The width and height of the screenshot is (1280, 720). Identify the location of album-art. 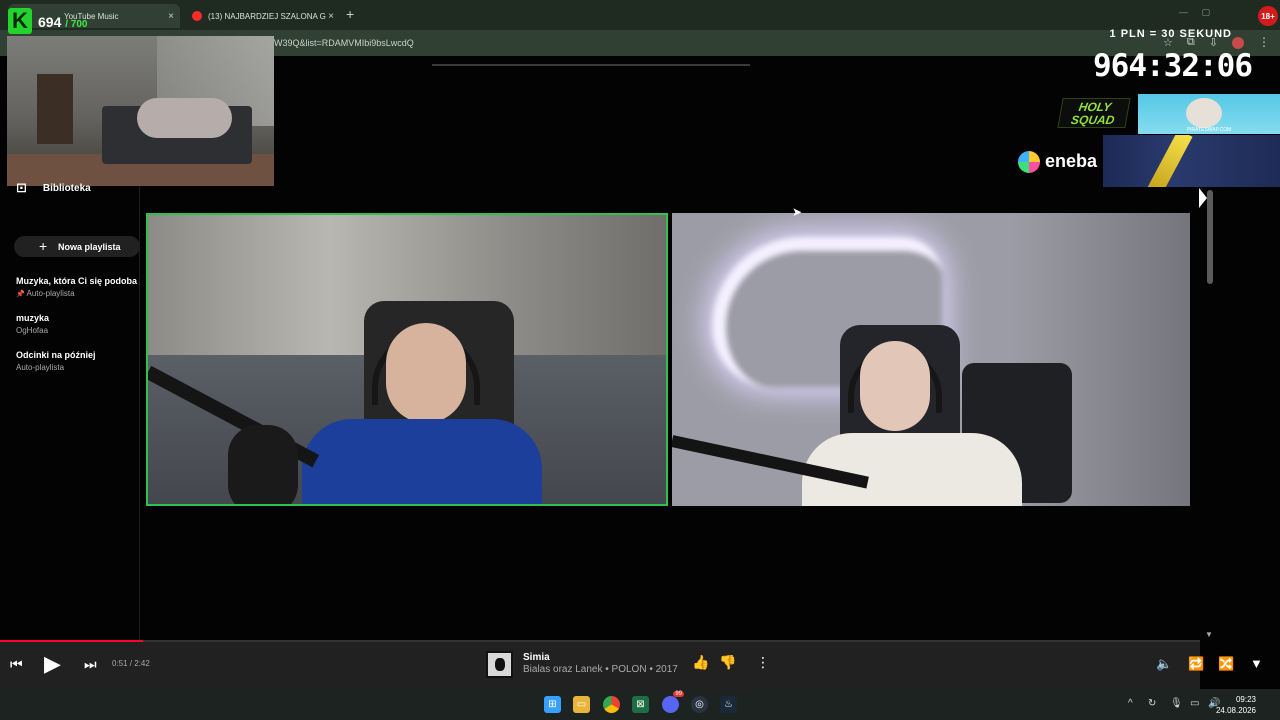
(499, 664).